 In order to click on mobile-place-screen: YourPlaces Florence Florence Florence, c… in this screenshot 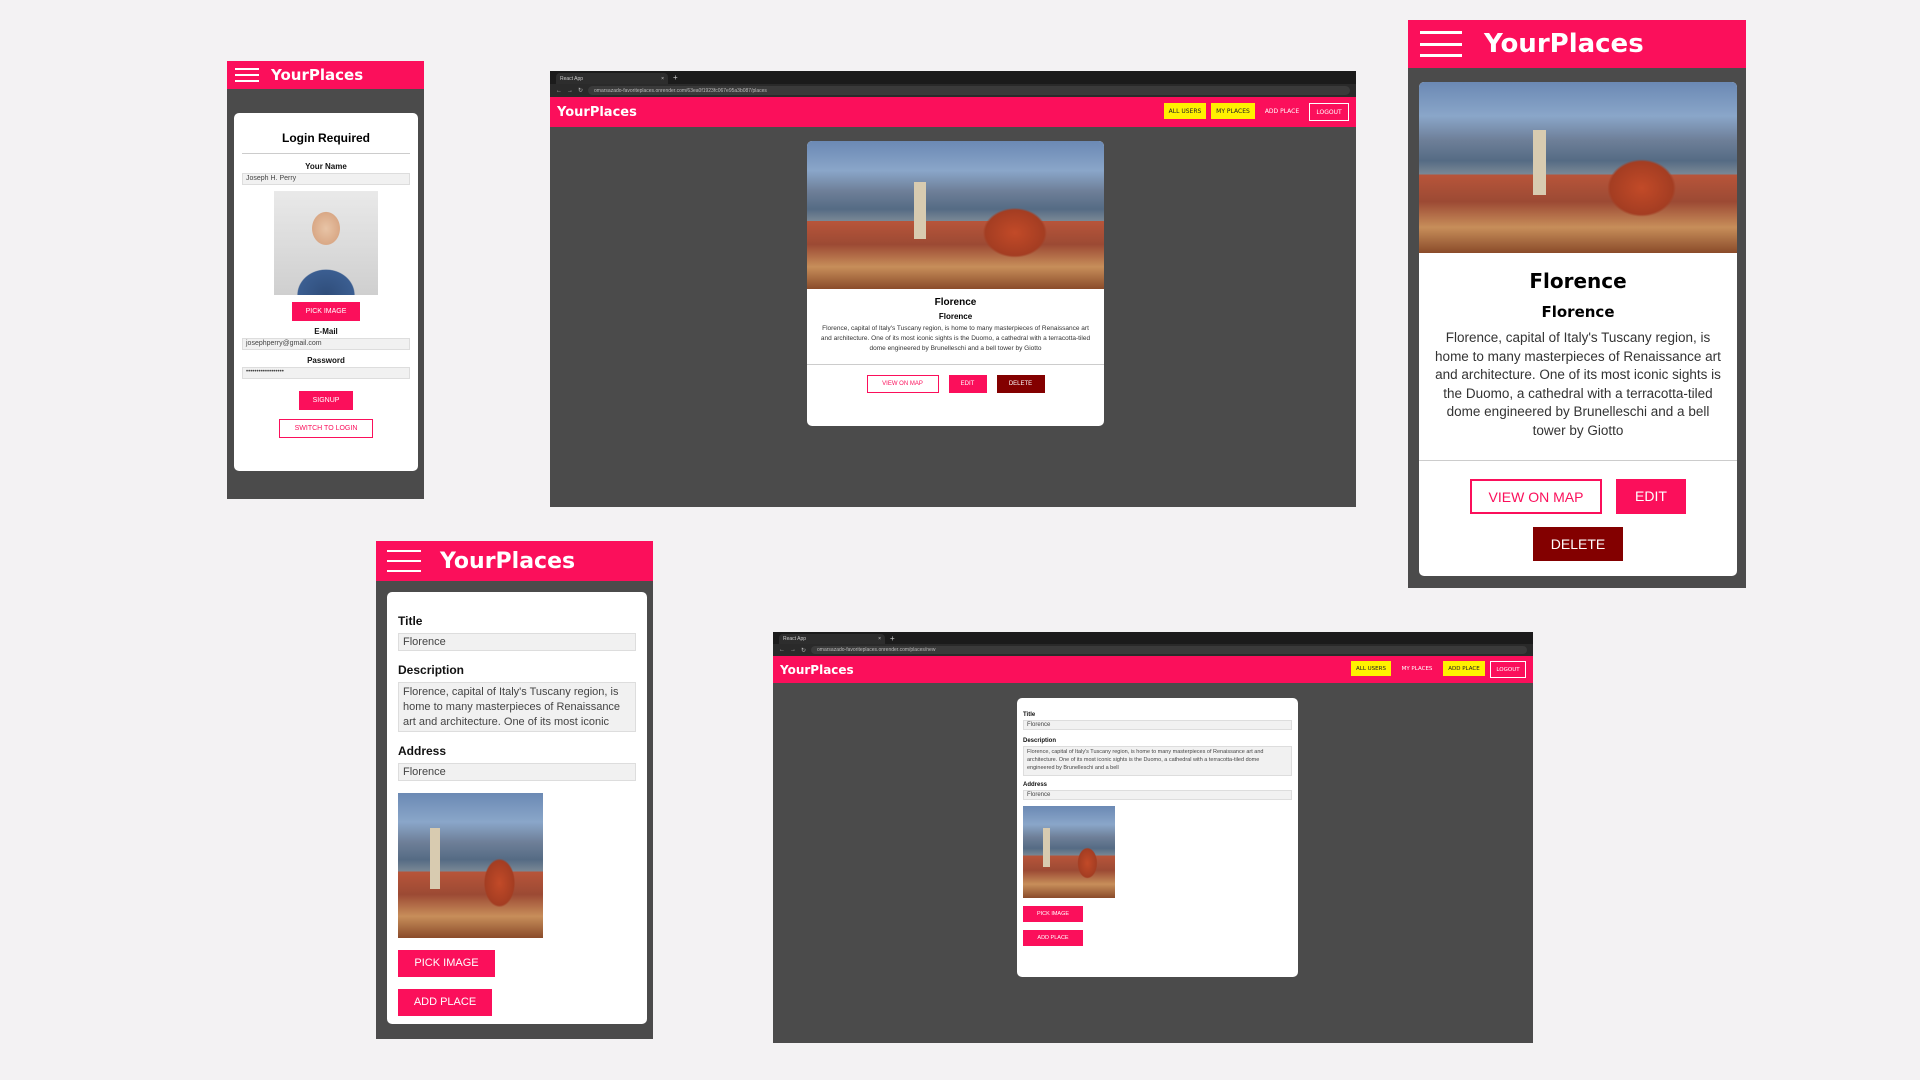, I will do `click(1577, 304)`.